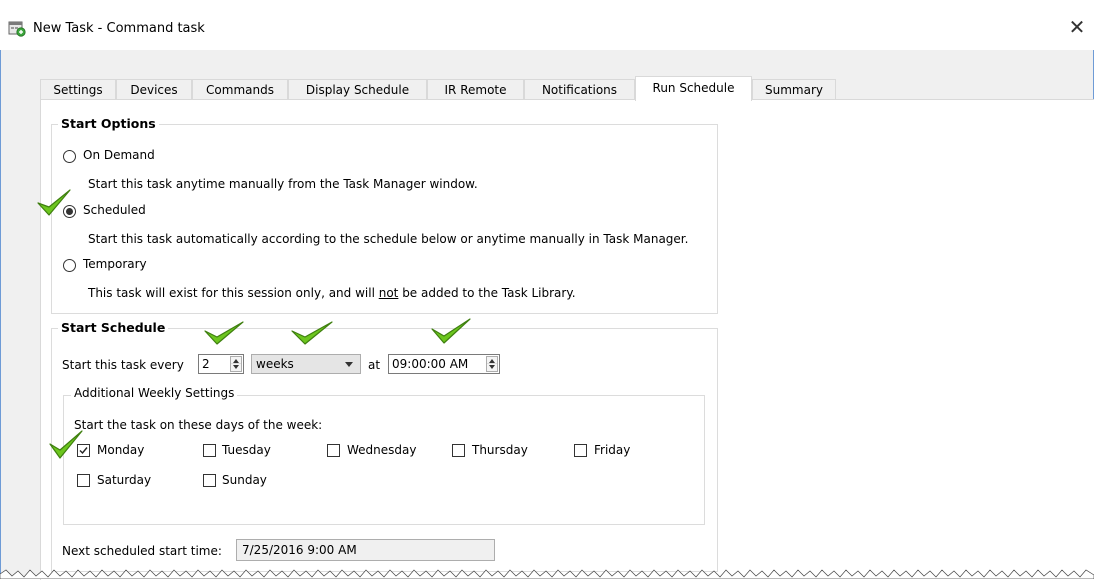 The image size is (1094, 580). What do you see at coordinates (333, 450) in the screenshot?
I see `wednesday-checkbox` at bounding box center [333, 450].